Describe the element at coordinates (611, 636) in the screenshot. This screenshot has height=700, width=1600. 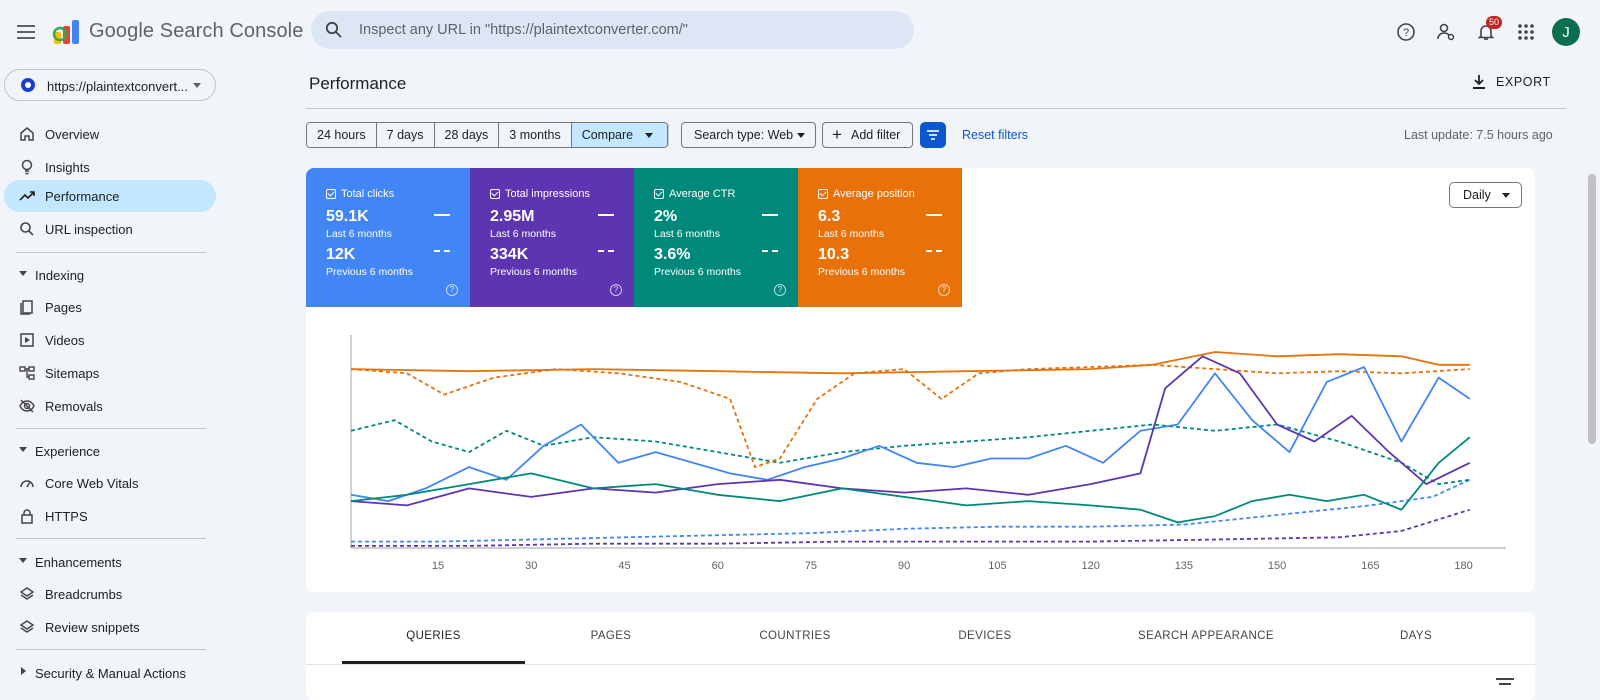
I see `tab-pages: PAGES` at that location.